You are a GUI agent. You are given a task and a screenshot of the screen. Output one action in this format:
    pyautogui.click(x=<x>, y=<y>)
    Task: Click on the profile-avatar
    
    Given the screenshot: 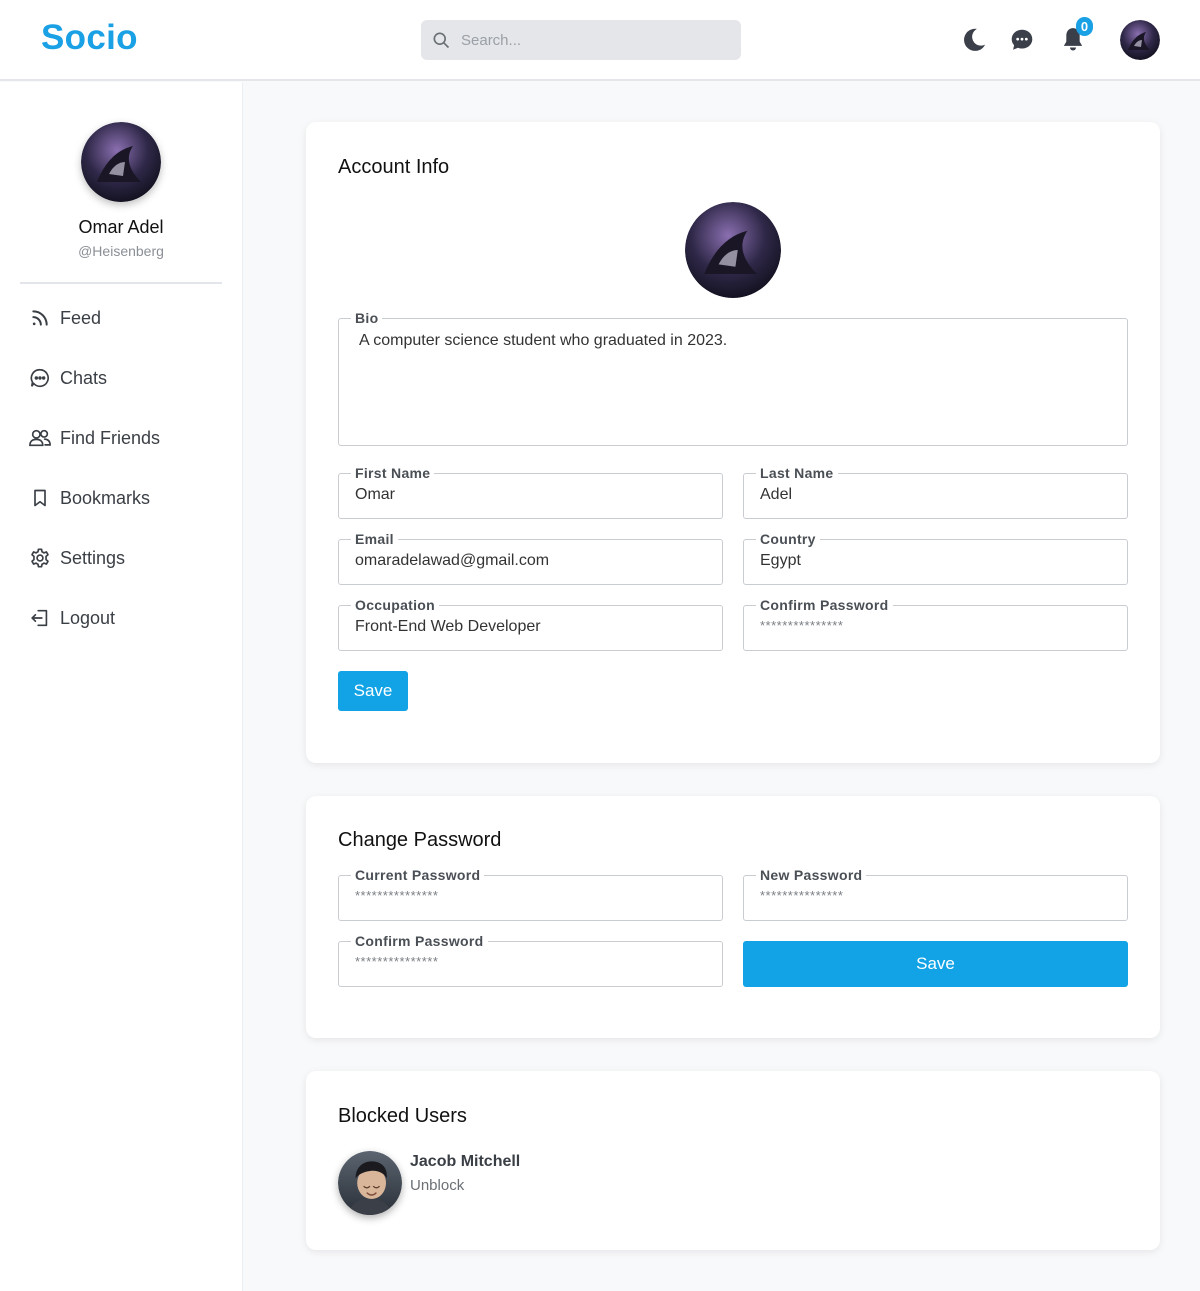 What is the action you would take?
    pyautogui.click(x=121, y=162)
    